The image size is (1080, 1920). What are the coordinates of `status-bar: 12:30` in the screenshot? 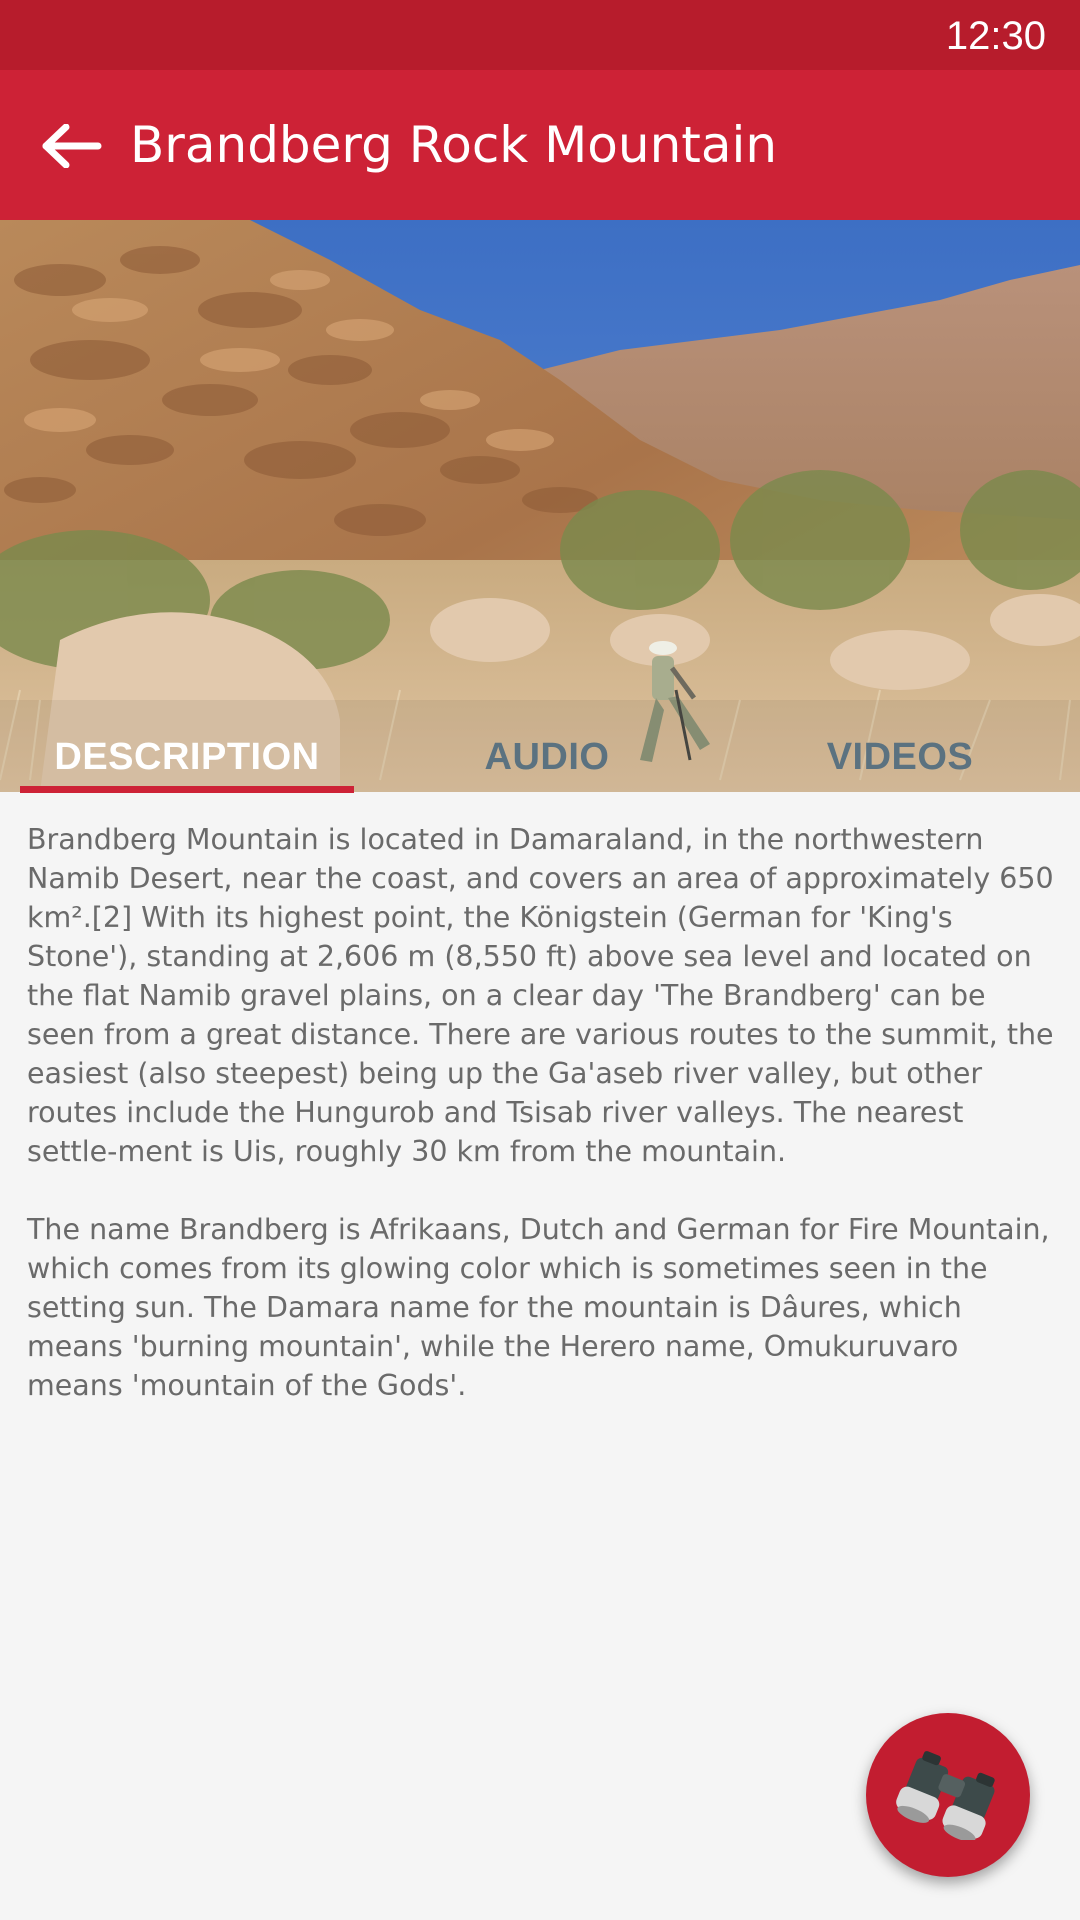 It's located at (540, 35).